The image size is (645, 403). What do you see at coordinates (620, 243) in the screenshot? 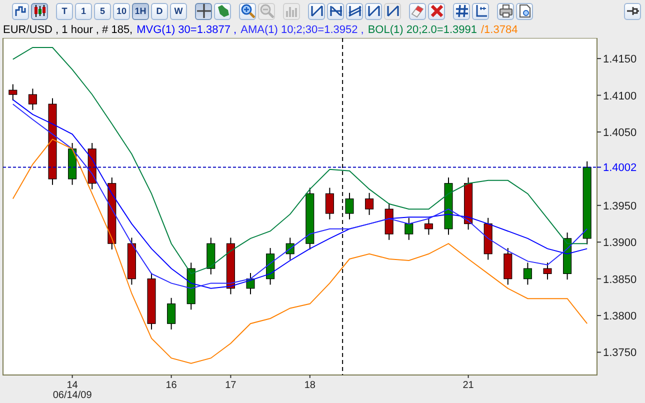
I see `axis-label: 1.3900` at bounding box center [620, 243].